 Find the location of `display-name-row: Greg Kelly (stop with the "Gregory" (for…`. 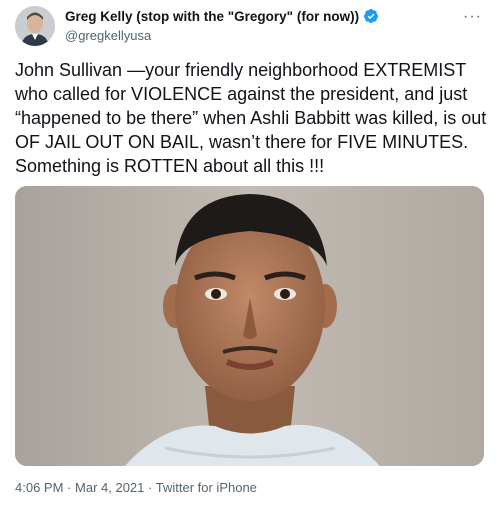

display-name-row: Greg Kelly (stop with the "Gregory" (for… is located at coordinates (222, 16).